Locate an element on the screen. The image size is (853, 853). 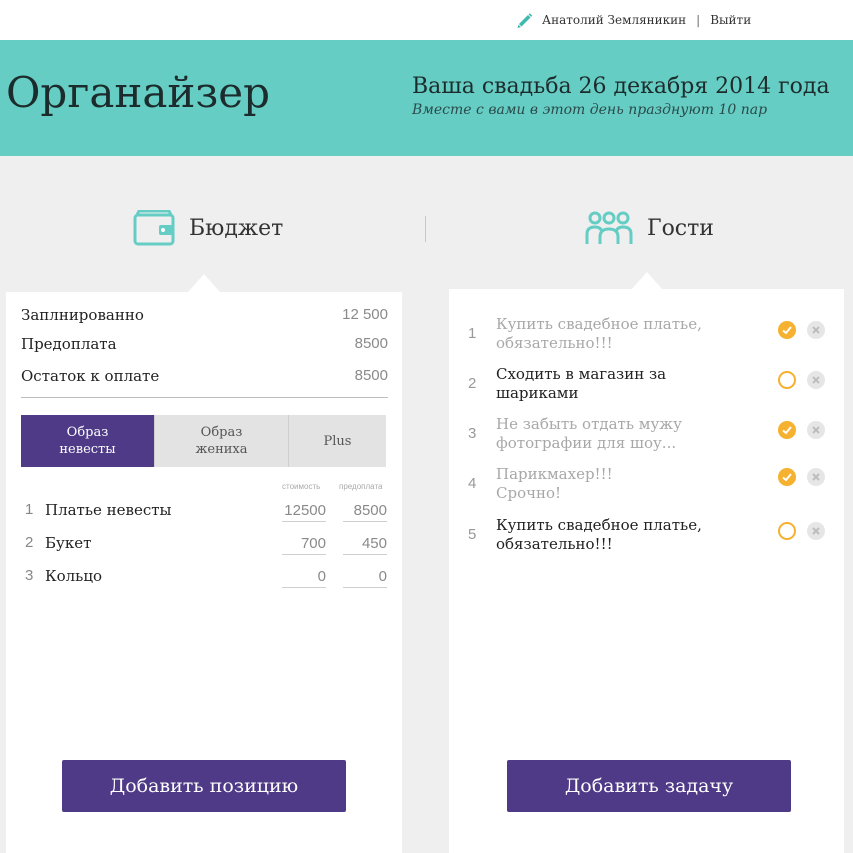
item-name: Платье невесты is located at coordinates (108, 510).